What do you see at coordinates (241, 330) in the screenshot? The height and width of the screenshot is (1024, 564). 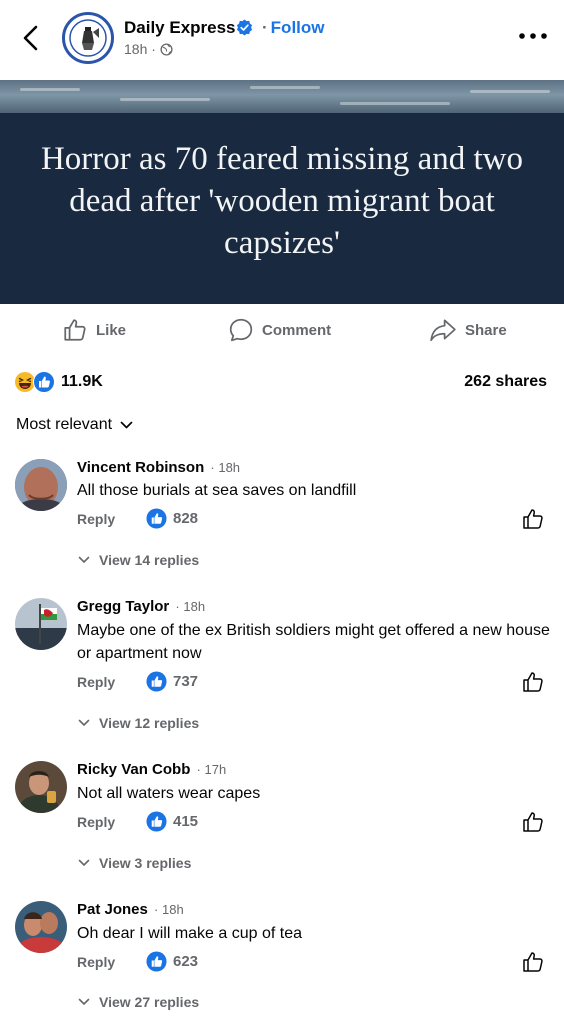 I see `comment-bubble-icon` at bounding box center [241, 330].